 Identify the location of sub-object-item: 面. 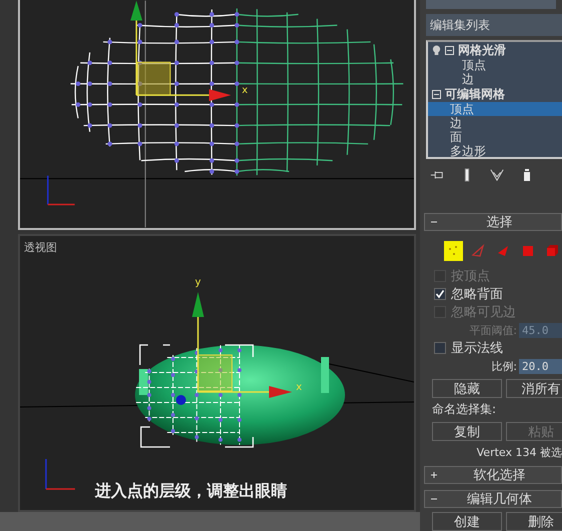
(495, 137).